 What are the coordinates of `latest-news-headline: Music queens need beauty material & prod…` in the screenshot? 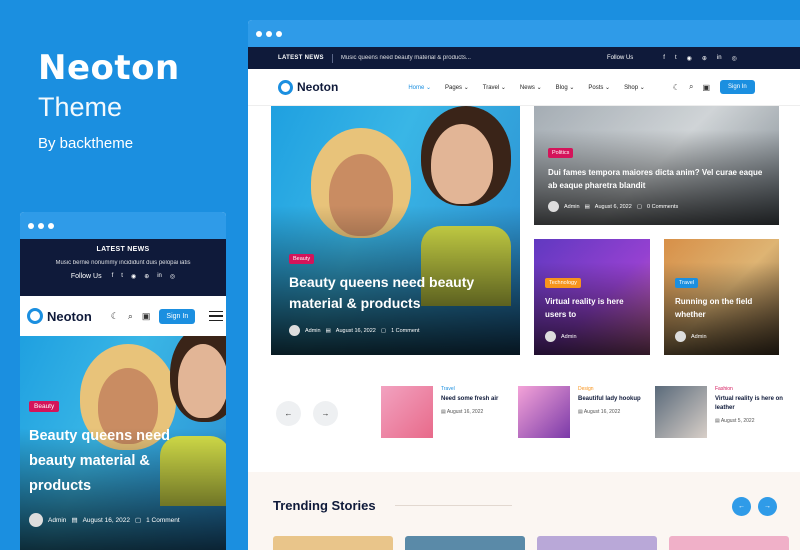 It's located at (406, 58).